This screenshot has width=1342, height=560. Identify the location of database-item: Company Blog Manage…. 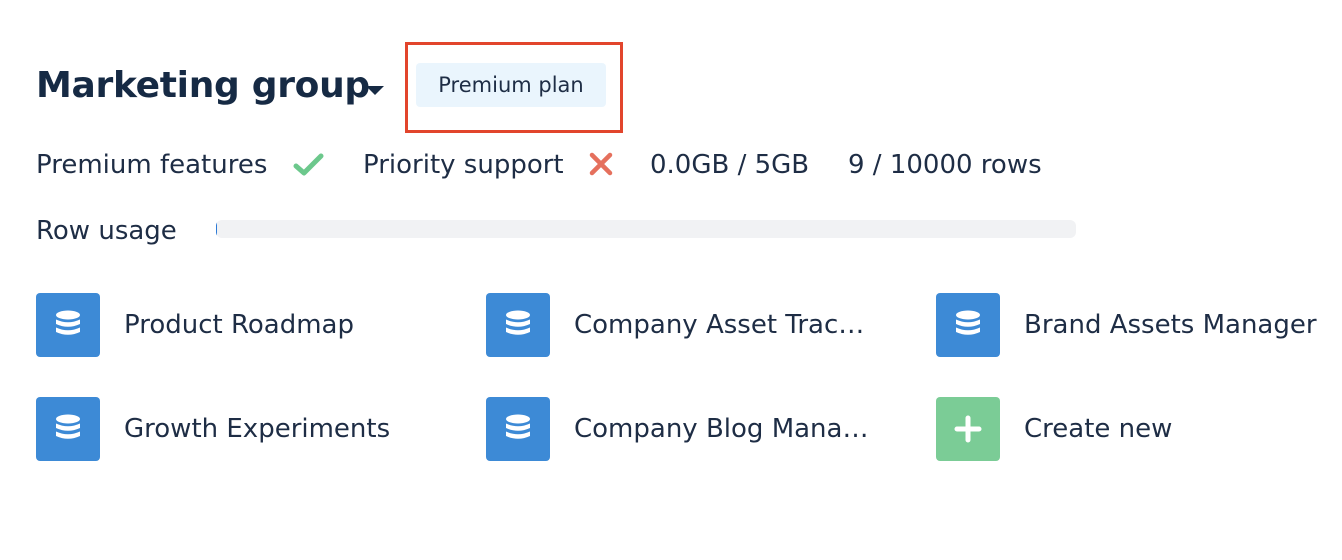
(686, 429).